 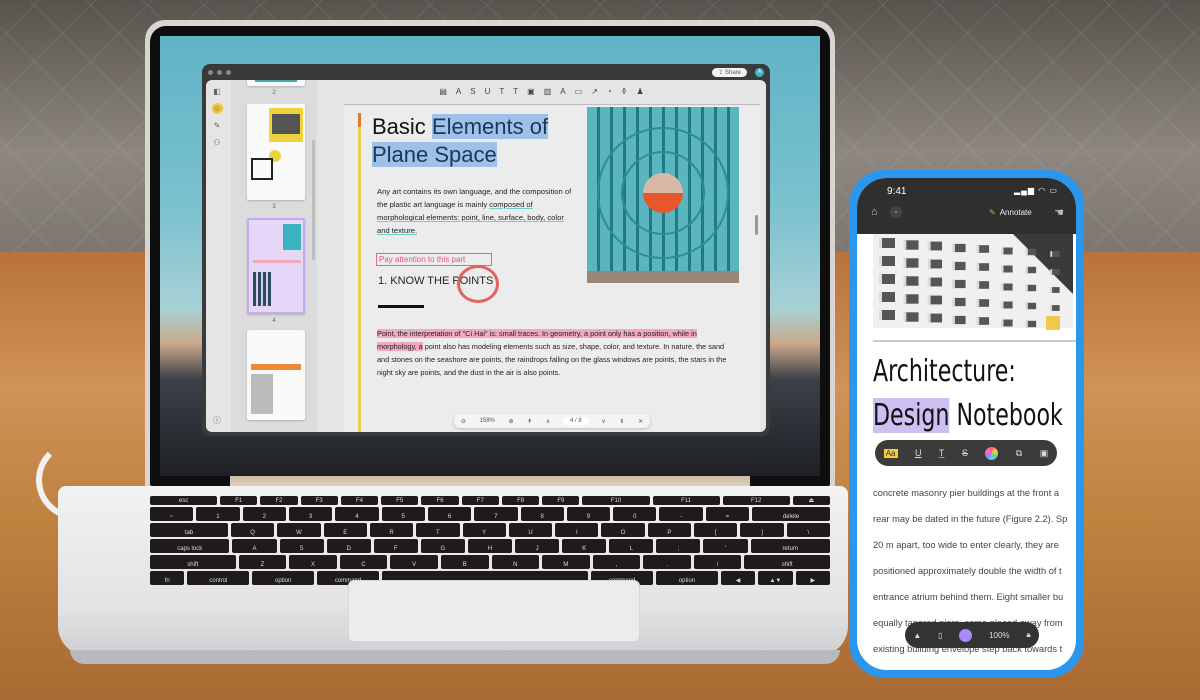 What do you see at coordinates (218, 578) in the screenshot?
I see `key: control` at bounding box center [218, 578].